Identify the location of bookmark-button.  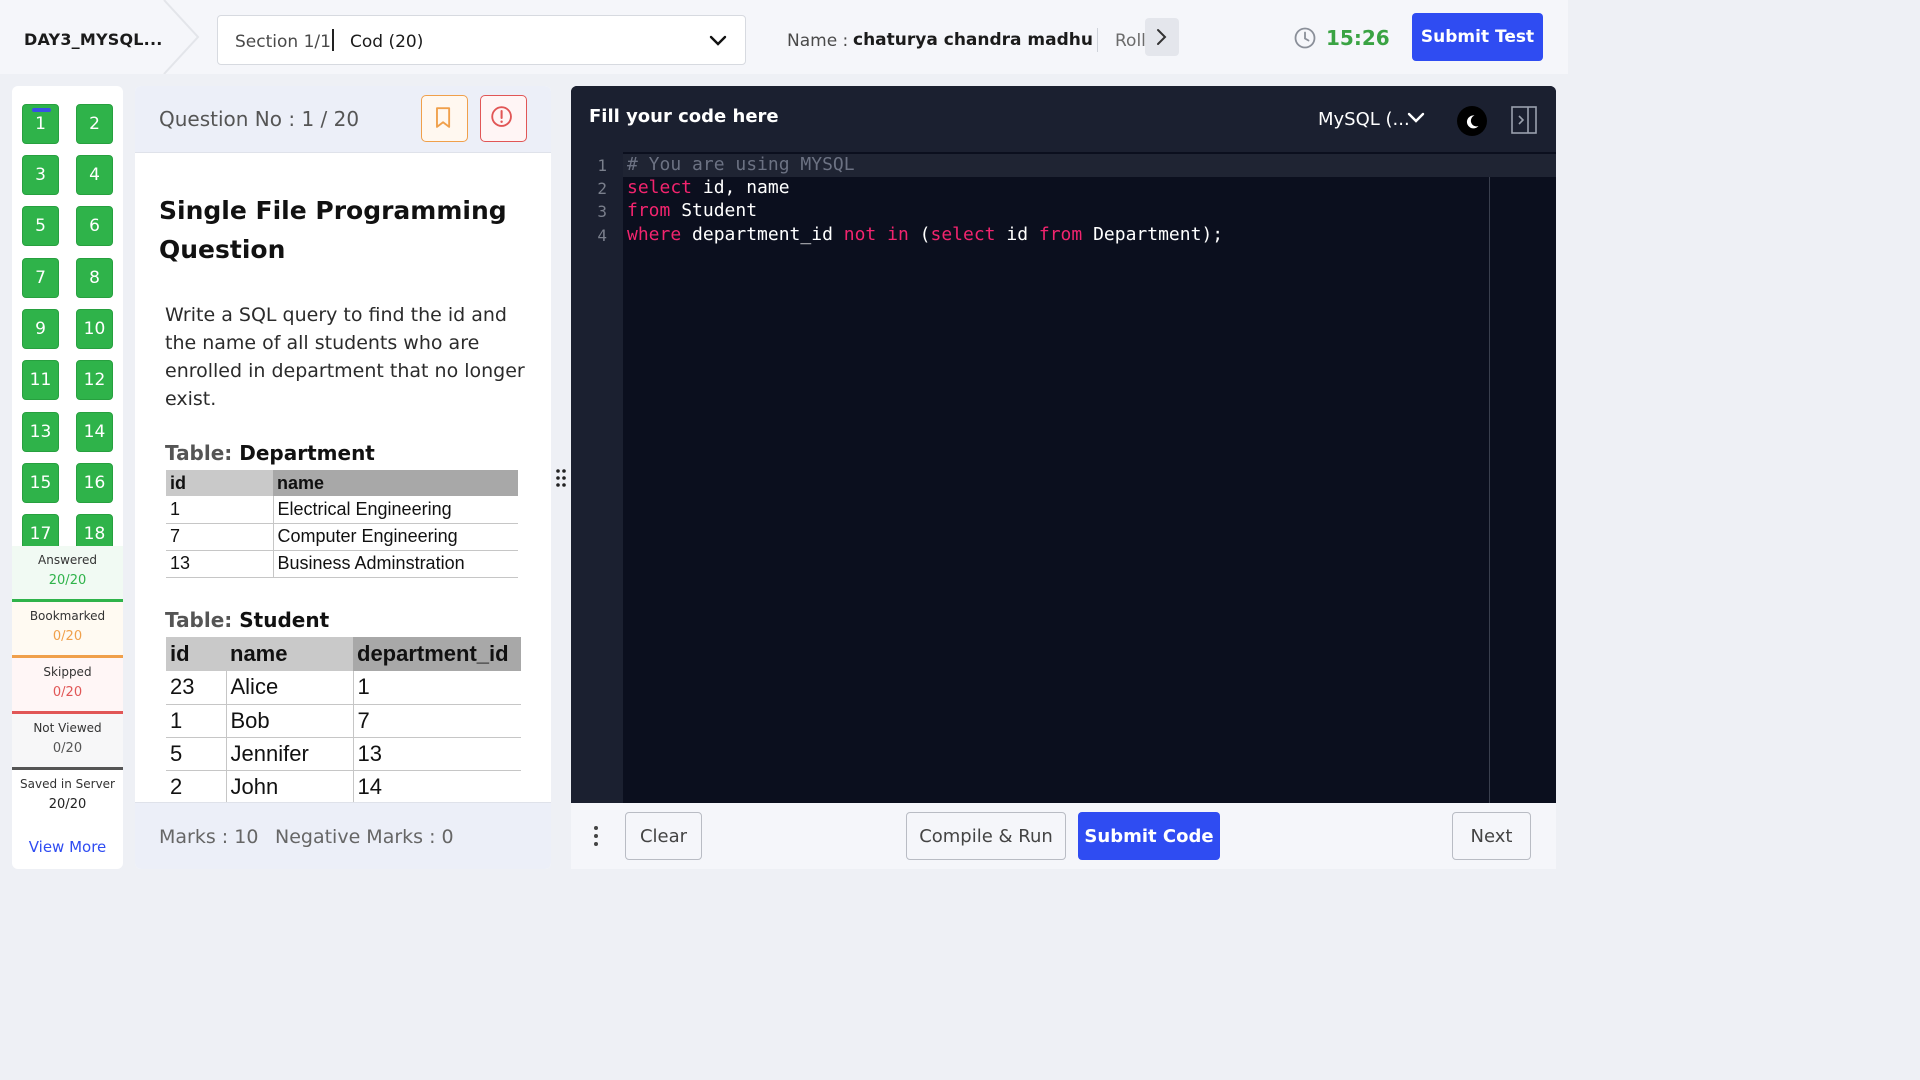
(444, 118).